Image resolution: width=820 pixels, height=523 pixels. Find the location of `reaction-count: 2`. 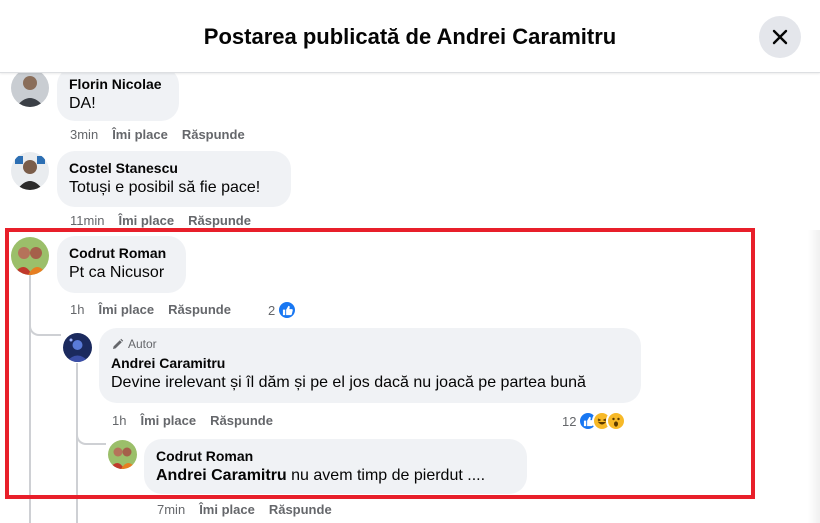

reaction-count: 2 is located at coordinates (272, 310).